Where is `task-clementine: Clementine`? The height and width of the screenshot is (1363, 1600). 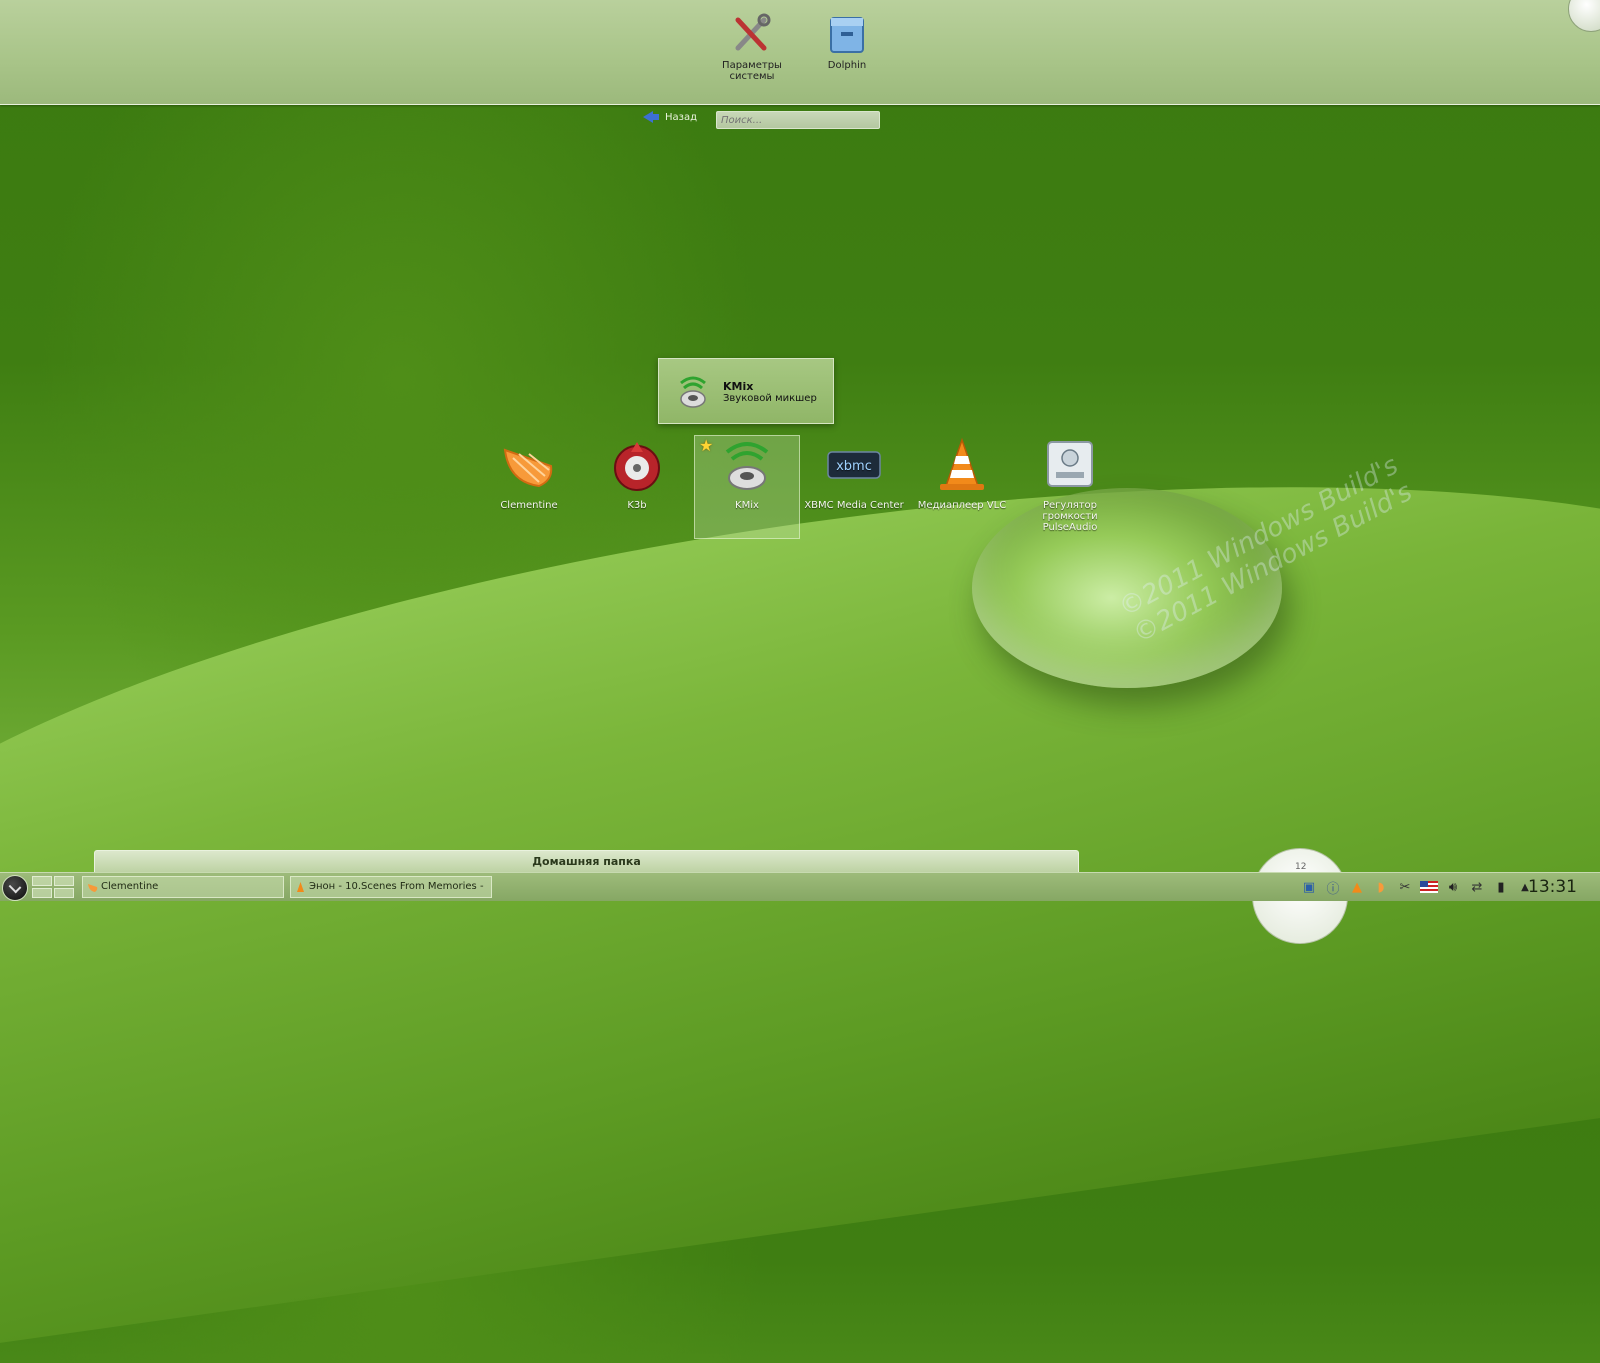 task-clementine: Clementine is located at coordinates (183, 887).